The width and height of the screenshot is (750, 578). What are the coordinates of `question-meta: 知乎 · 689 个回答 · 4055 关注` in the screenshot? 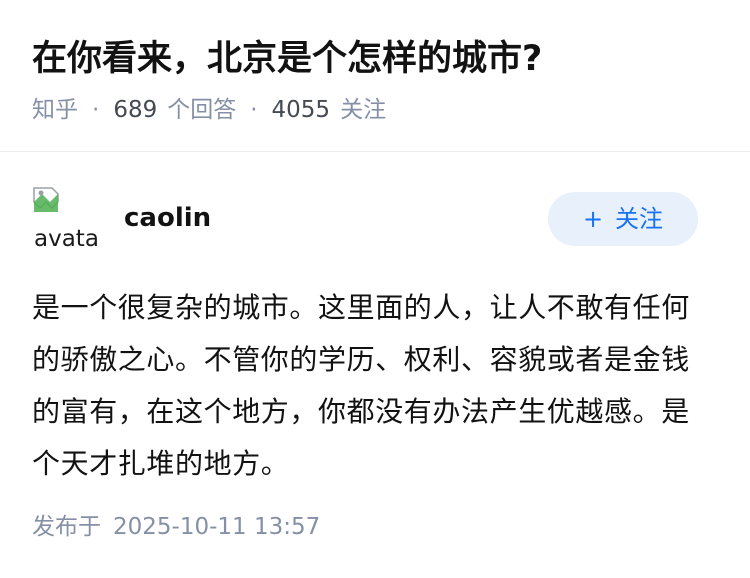 It's located at (209, 110).